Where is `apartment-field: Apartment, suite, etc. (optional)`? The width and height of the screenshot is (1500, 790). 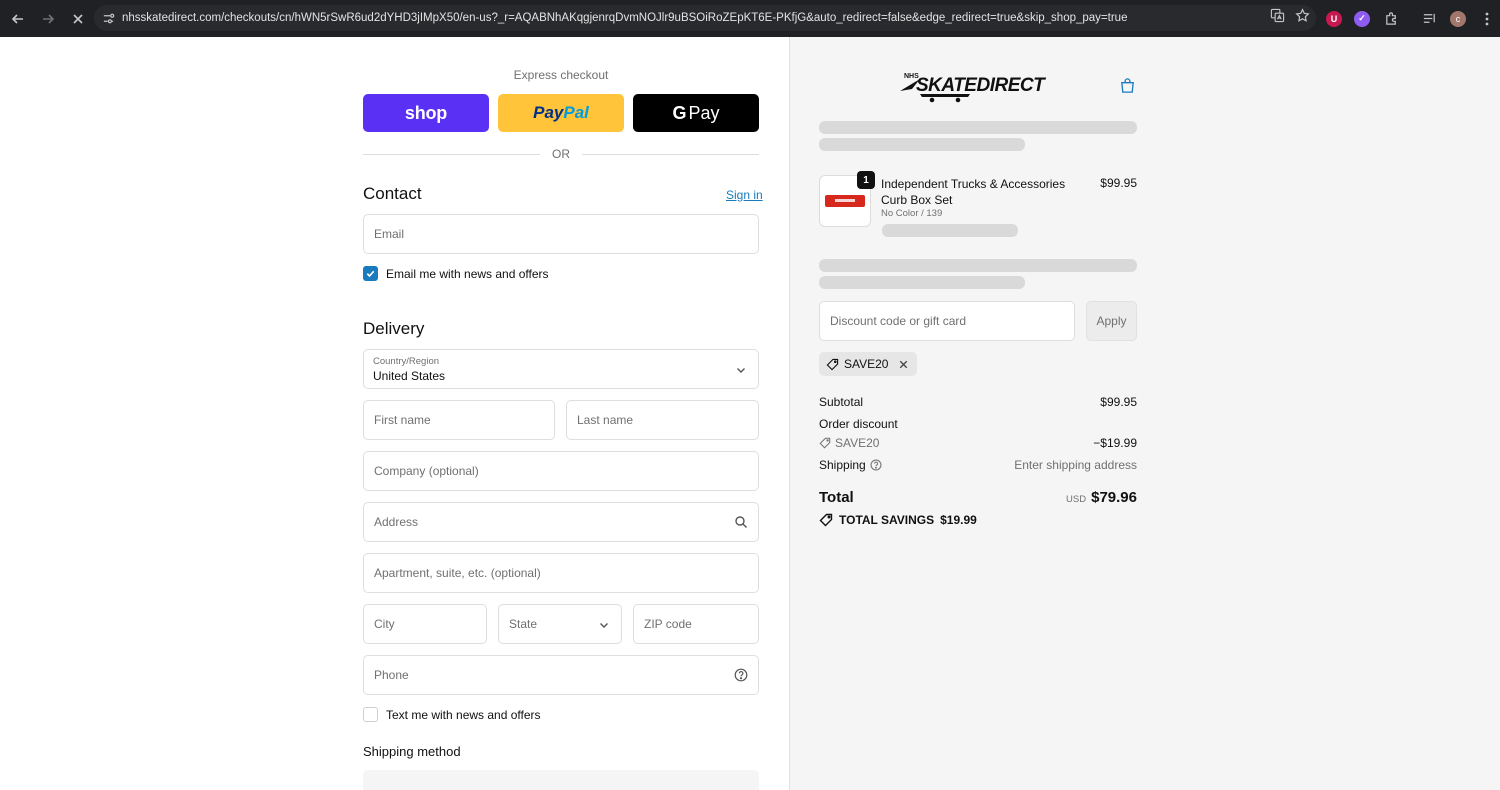
apartment-field: Apartment, suite, etc. (optional) is located at coordinates (561, 573).